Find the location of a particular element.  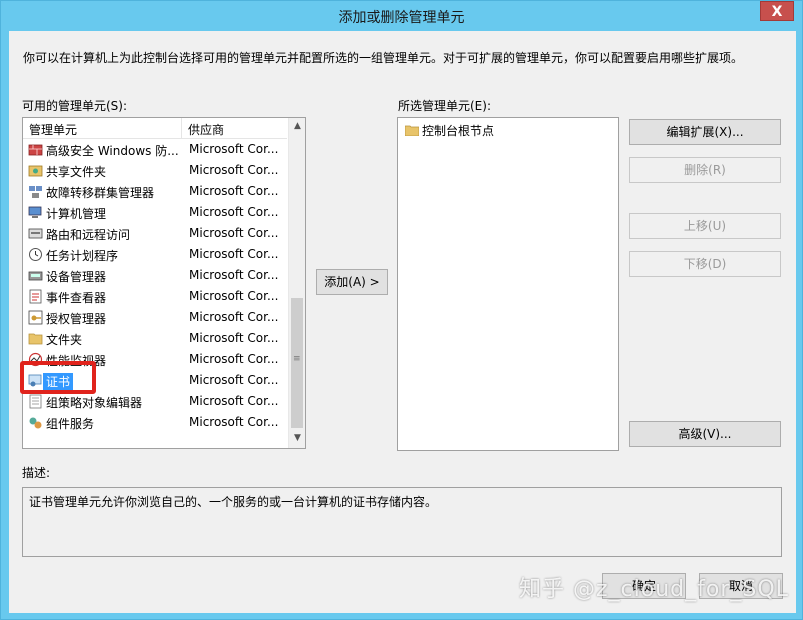

snapin-name: 任务计划程序 is located at coordinates (82, 256).